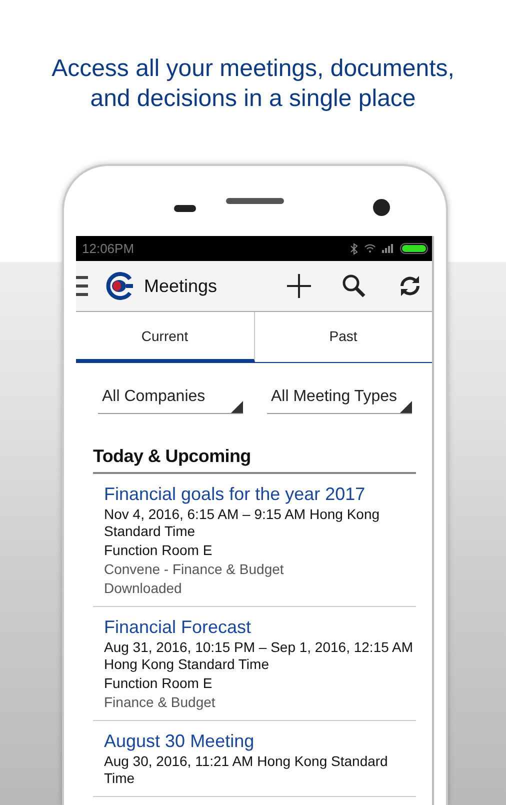 Image resolution: width=506 pixels, height=805 pixels. I want to click on speaker-icon, so click(255, 201).